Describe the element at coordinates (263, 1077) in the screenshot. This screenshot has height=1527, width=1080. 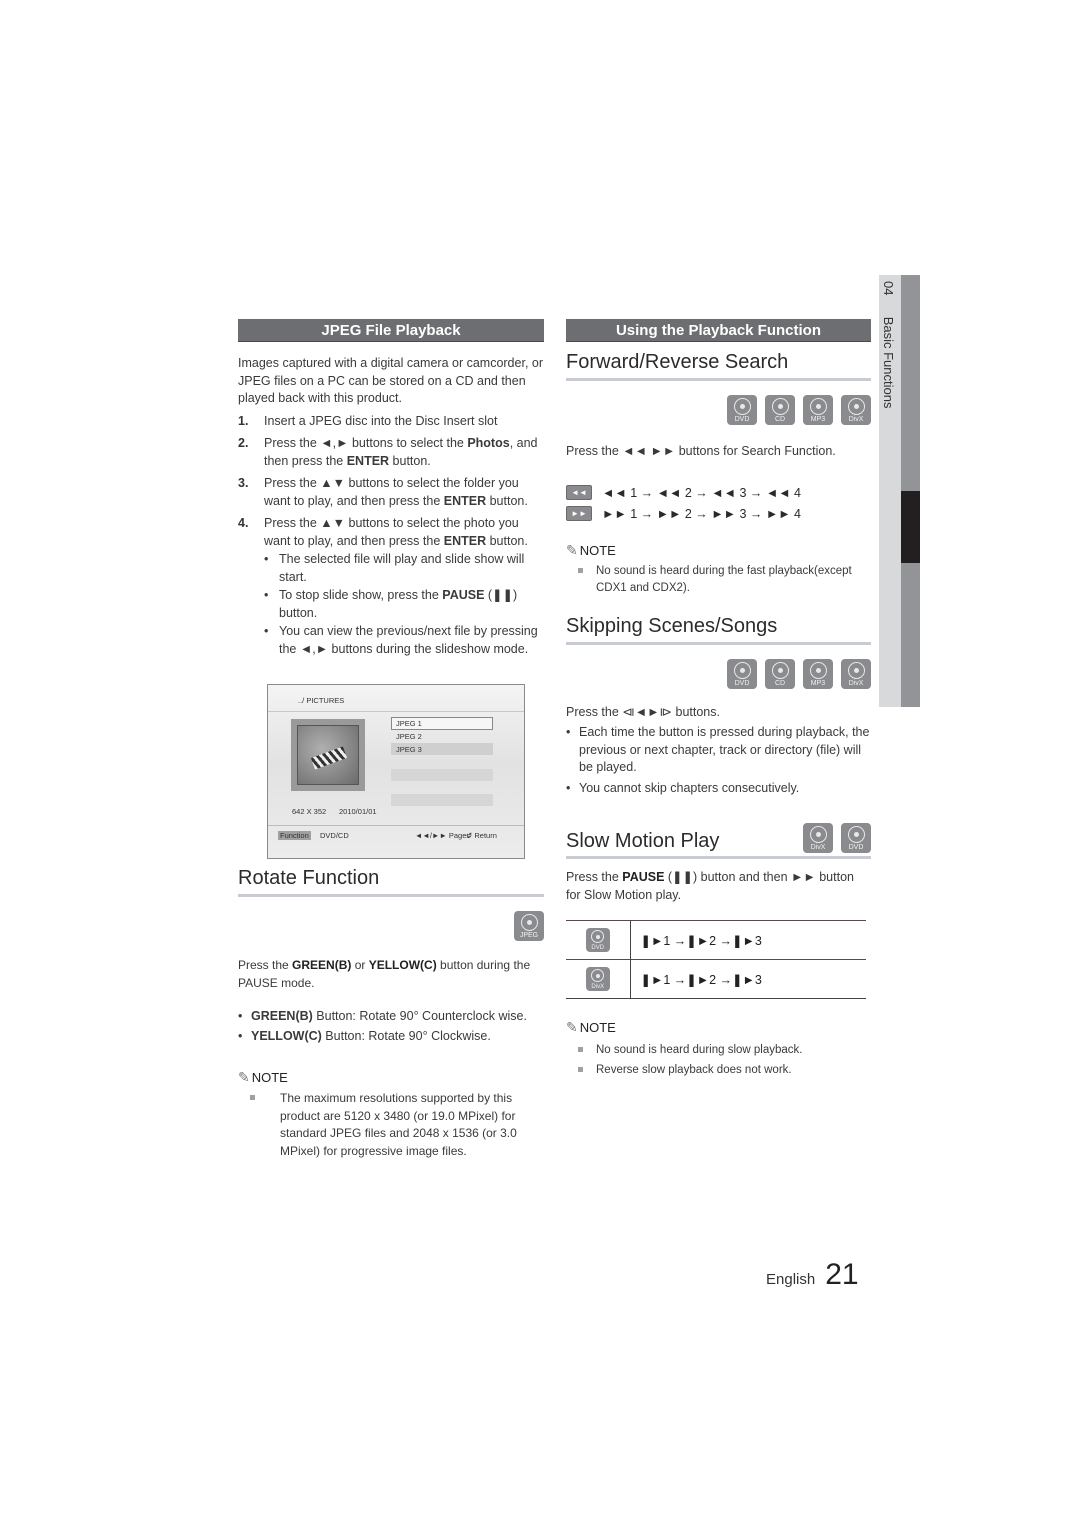
I see `rotate-note-title: ✎ NOTE` at that location.